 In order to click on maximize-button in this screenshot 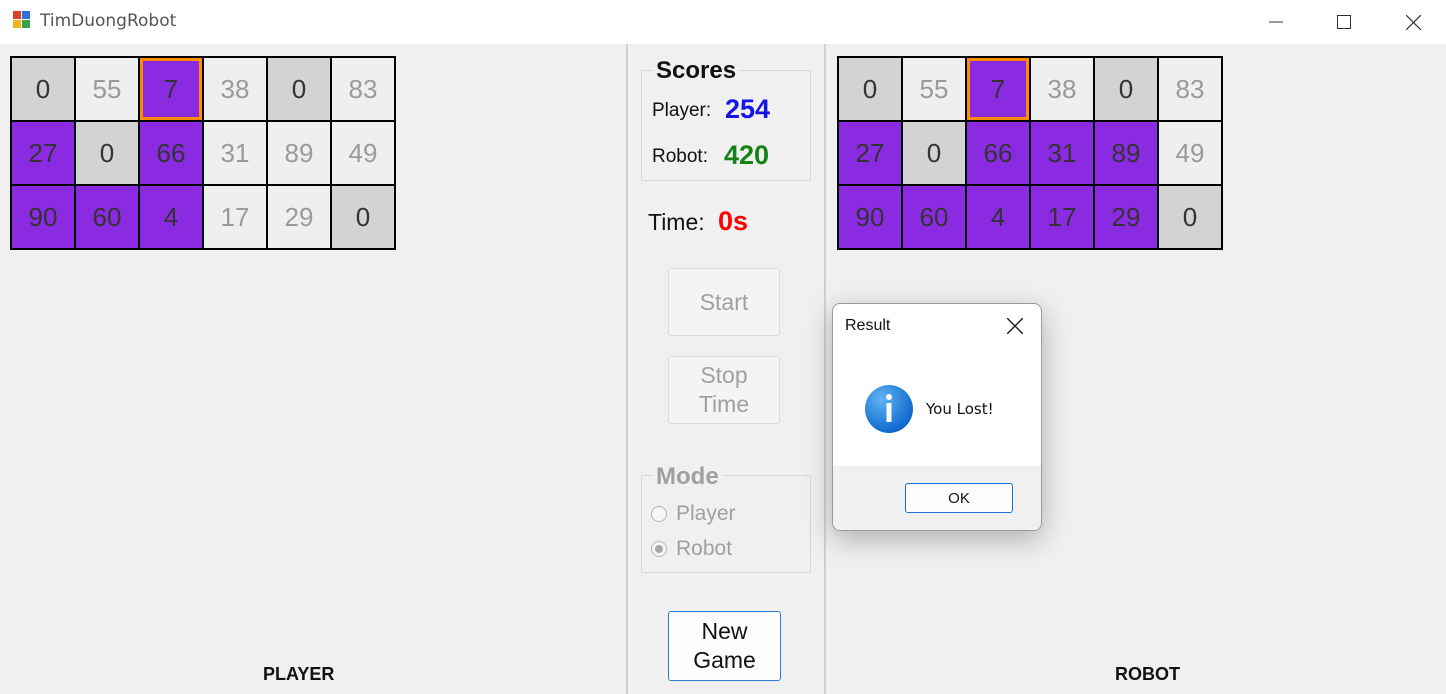, I will do `click(1344, 22)`.